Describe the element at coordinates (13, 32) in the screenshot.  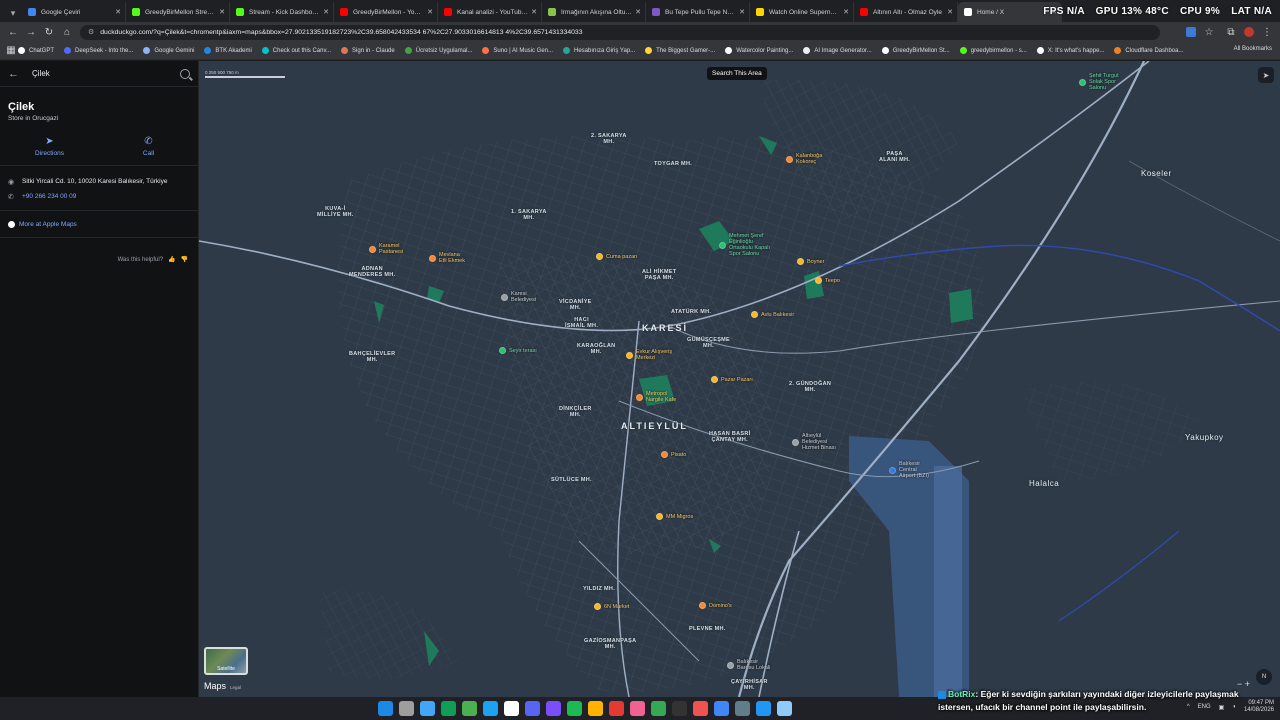
I see `back-icon: ←` at that location.